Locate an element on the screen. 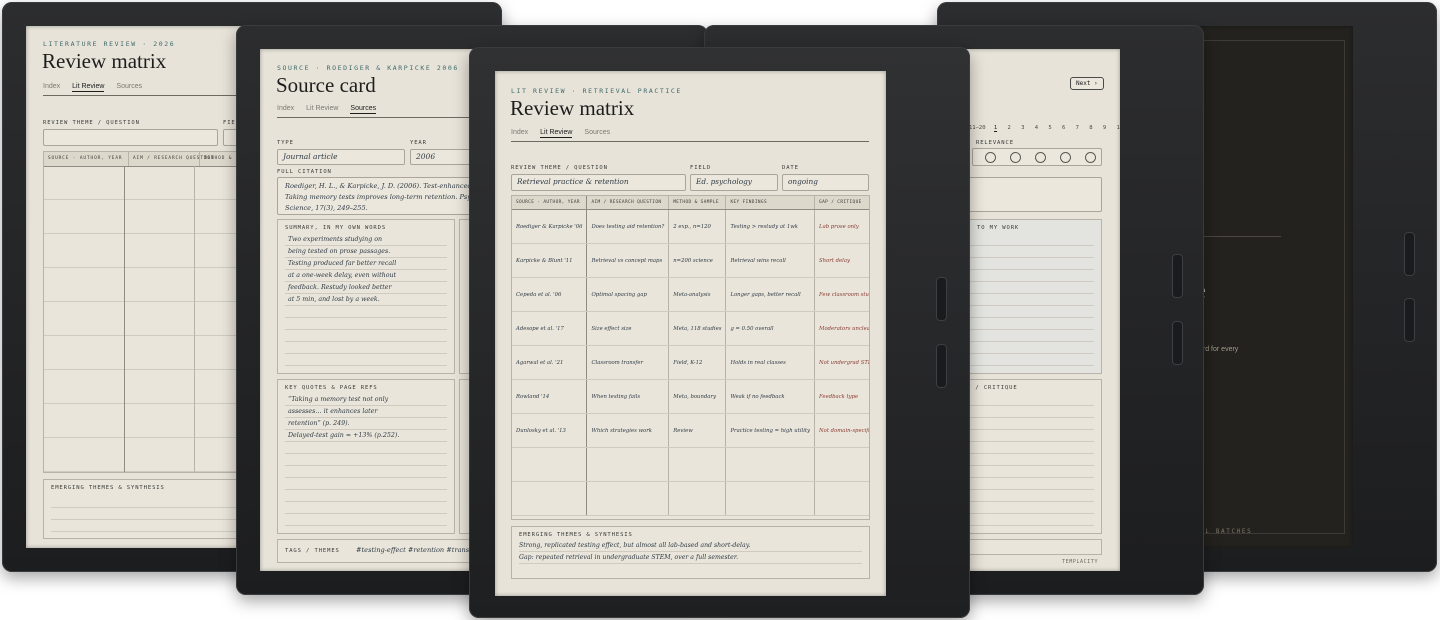  page-link: 4 is located at coordinates (1036, 128).